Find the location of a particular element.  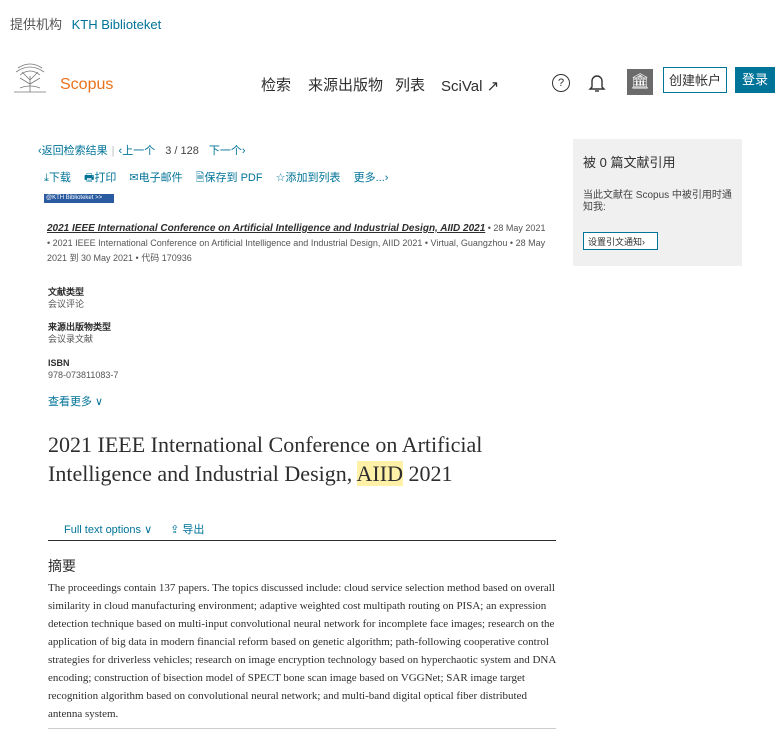

citations-panel: 被 0 篇文献引用 当此文献在 Scopus 中被引用时通知我: 设置引文通知› is located at coordinates (657, 202).